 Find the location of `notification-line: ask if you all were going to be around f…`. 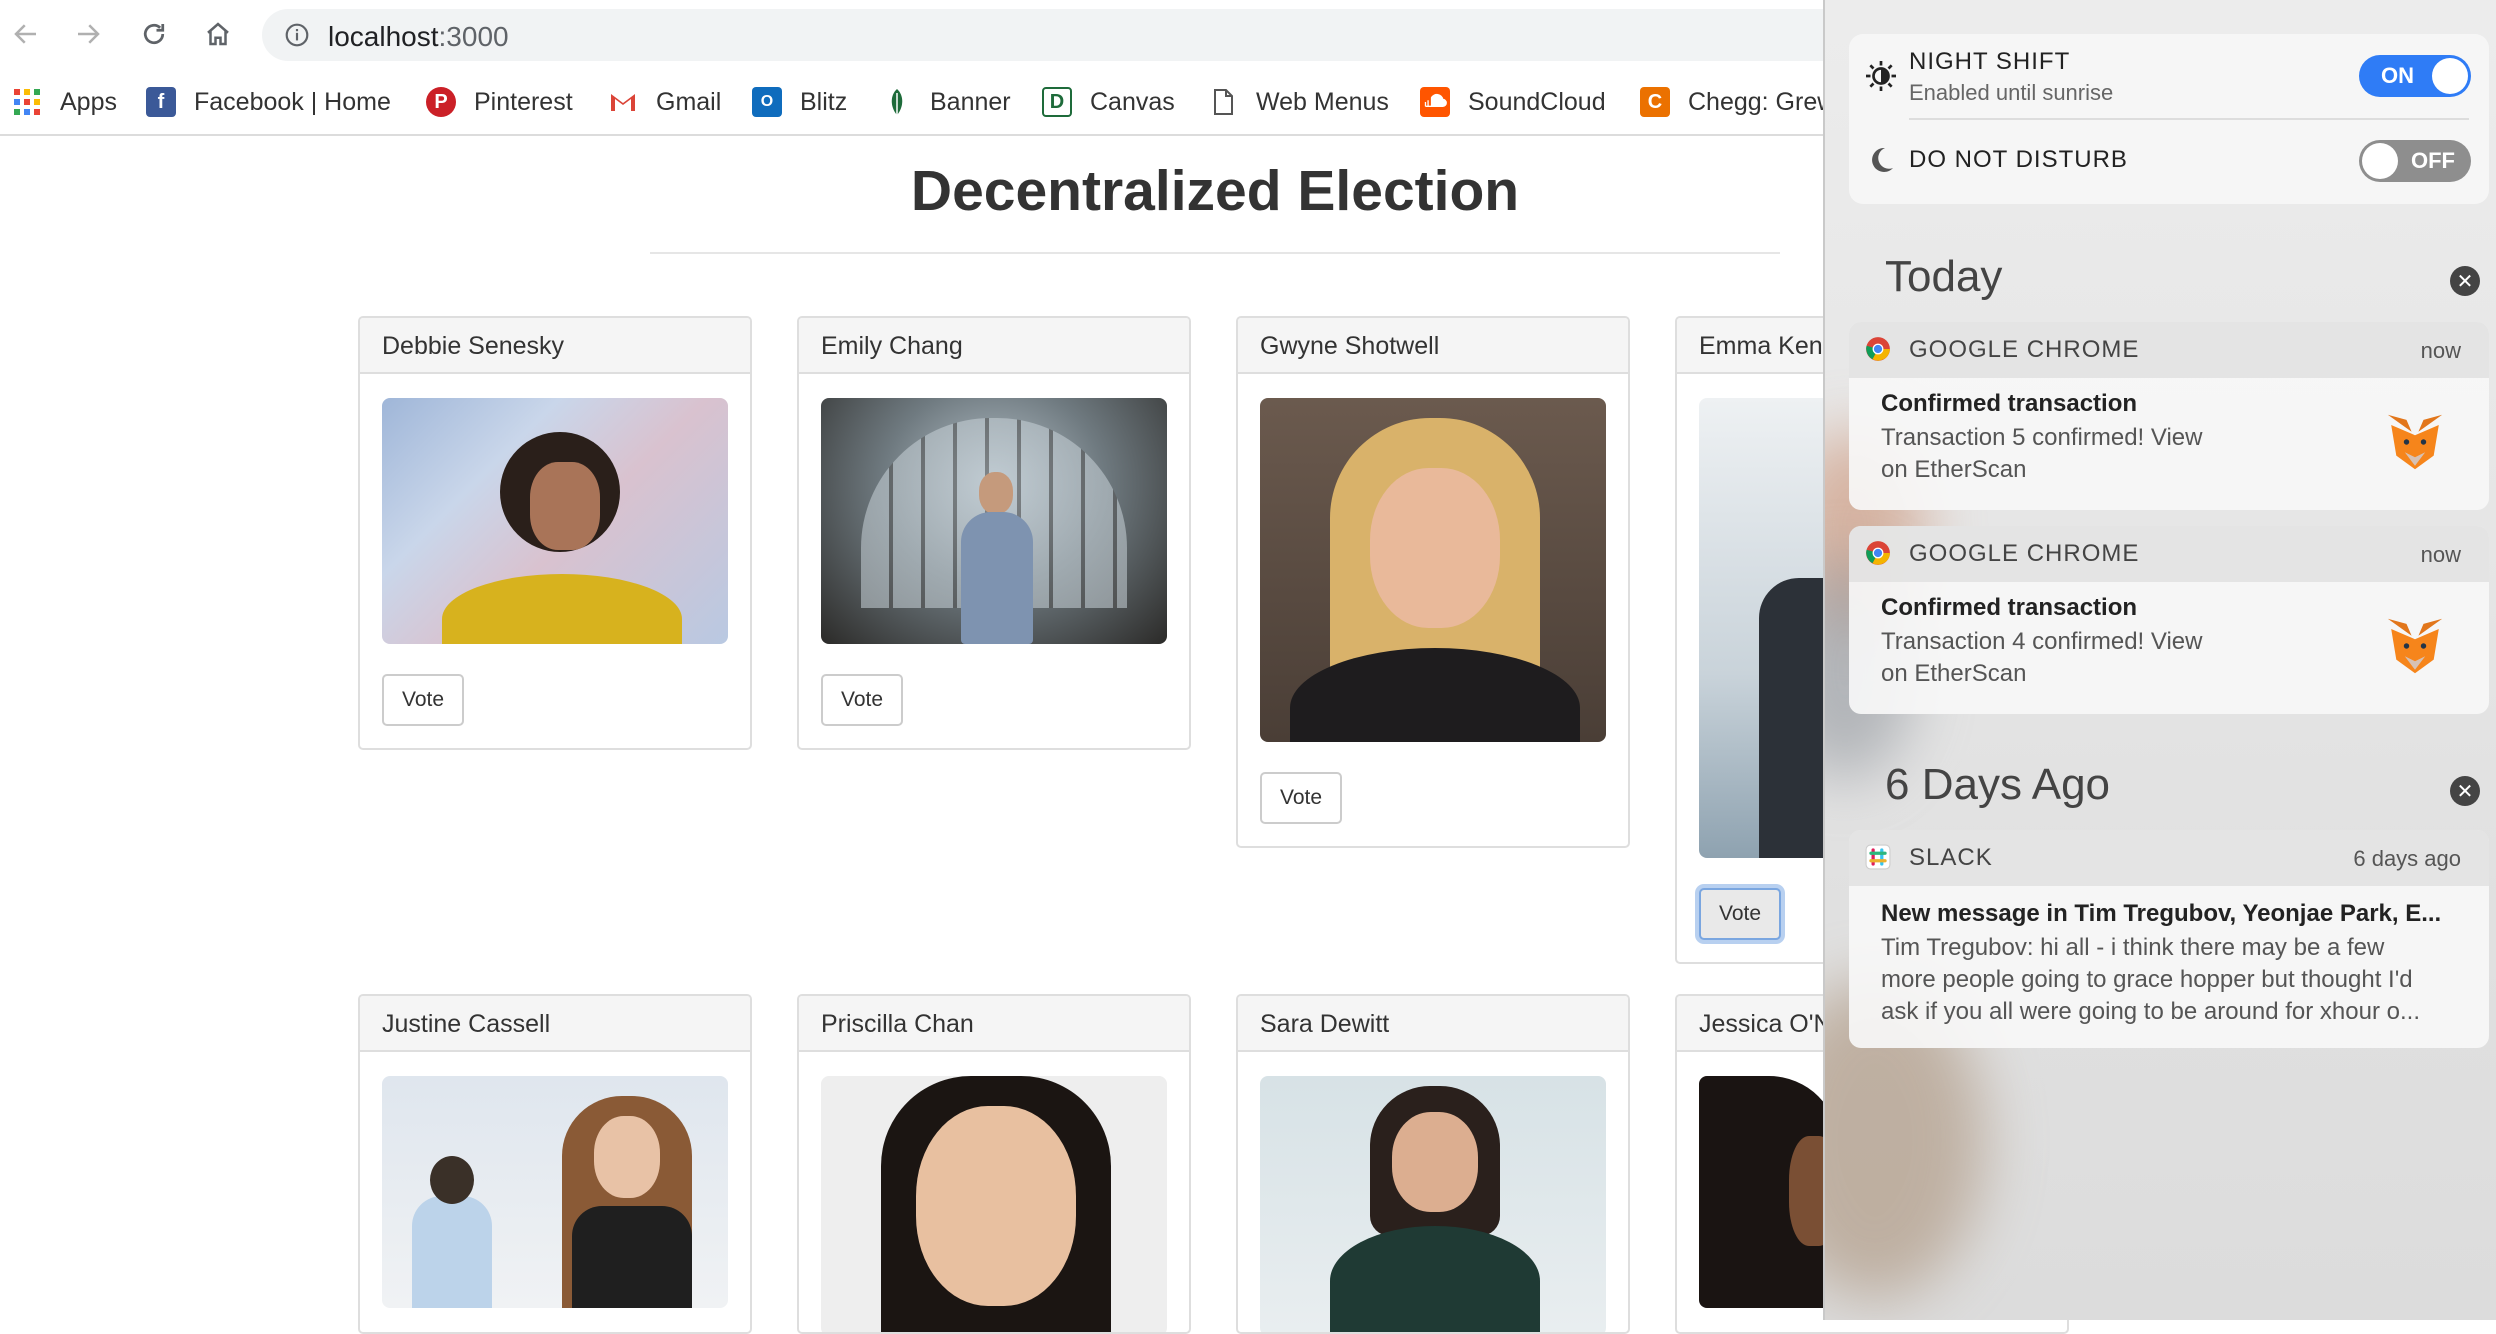

notification-line: ask if you all were going to be around f… is located at coordinates (2150, 1011).